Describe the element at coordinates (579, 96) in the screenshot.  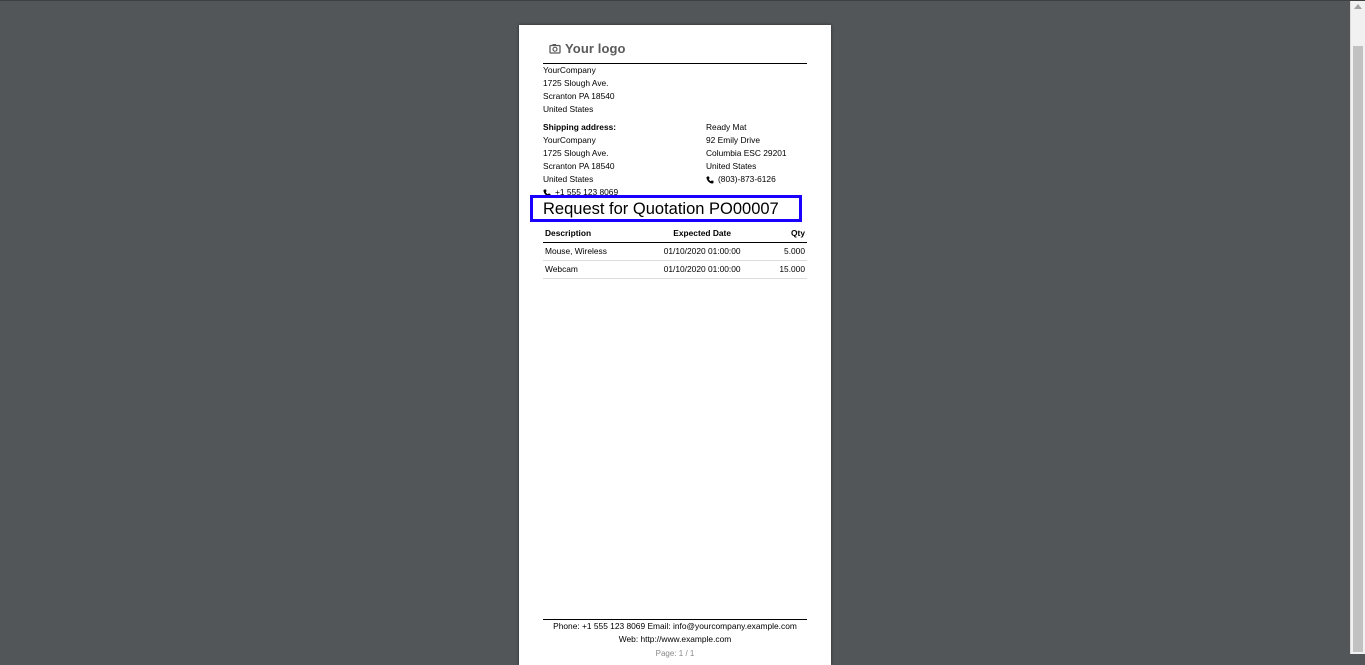
I see `company-city: Scranton PA 18540` at that location.